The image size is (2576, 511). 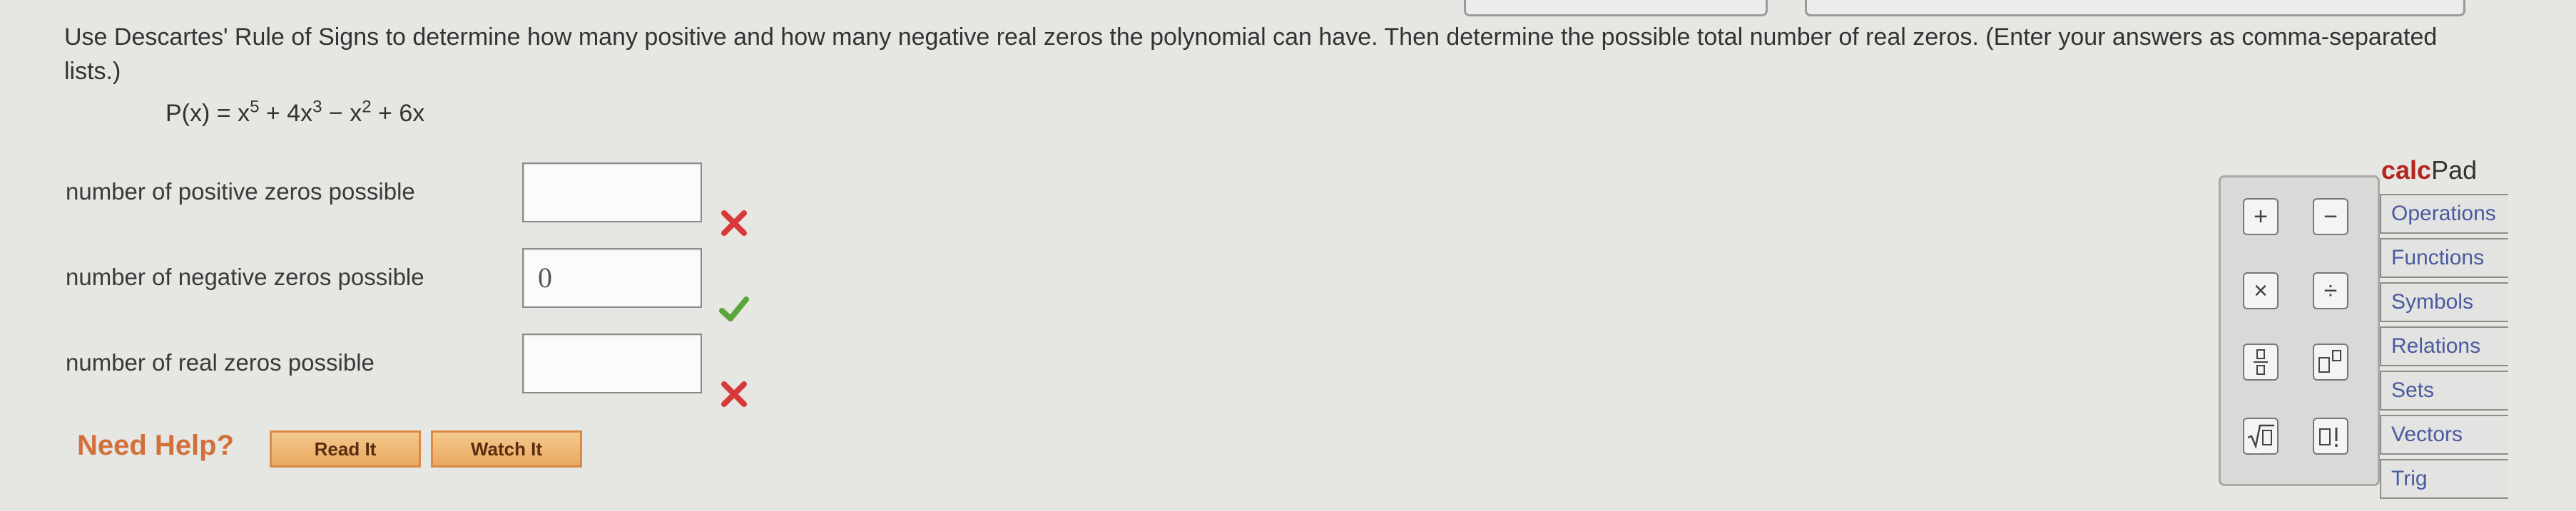 What do you see at coordinates (245, 277) in the screenshot?
I see `negative-zeros-label: number of negative zeros possible` at bounding box center [245, 277].